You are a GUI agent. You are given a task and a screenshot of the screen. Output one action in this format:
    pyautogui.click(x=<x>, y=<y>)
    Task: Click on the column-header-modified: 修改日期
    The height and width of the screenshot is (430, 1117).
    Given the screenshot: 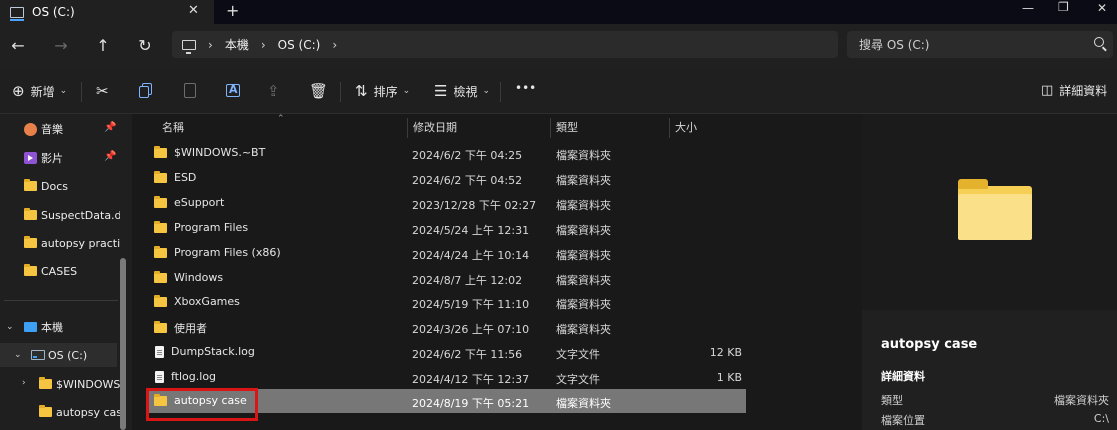 What is the action you would take?
    pyautogui.click(x=479, y=127)
    